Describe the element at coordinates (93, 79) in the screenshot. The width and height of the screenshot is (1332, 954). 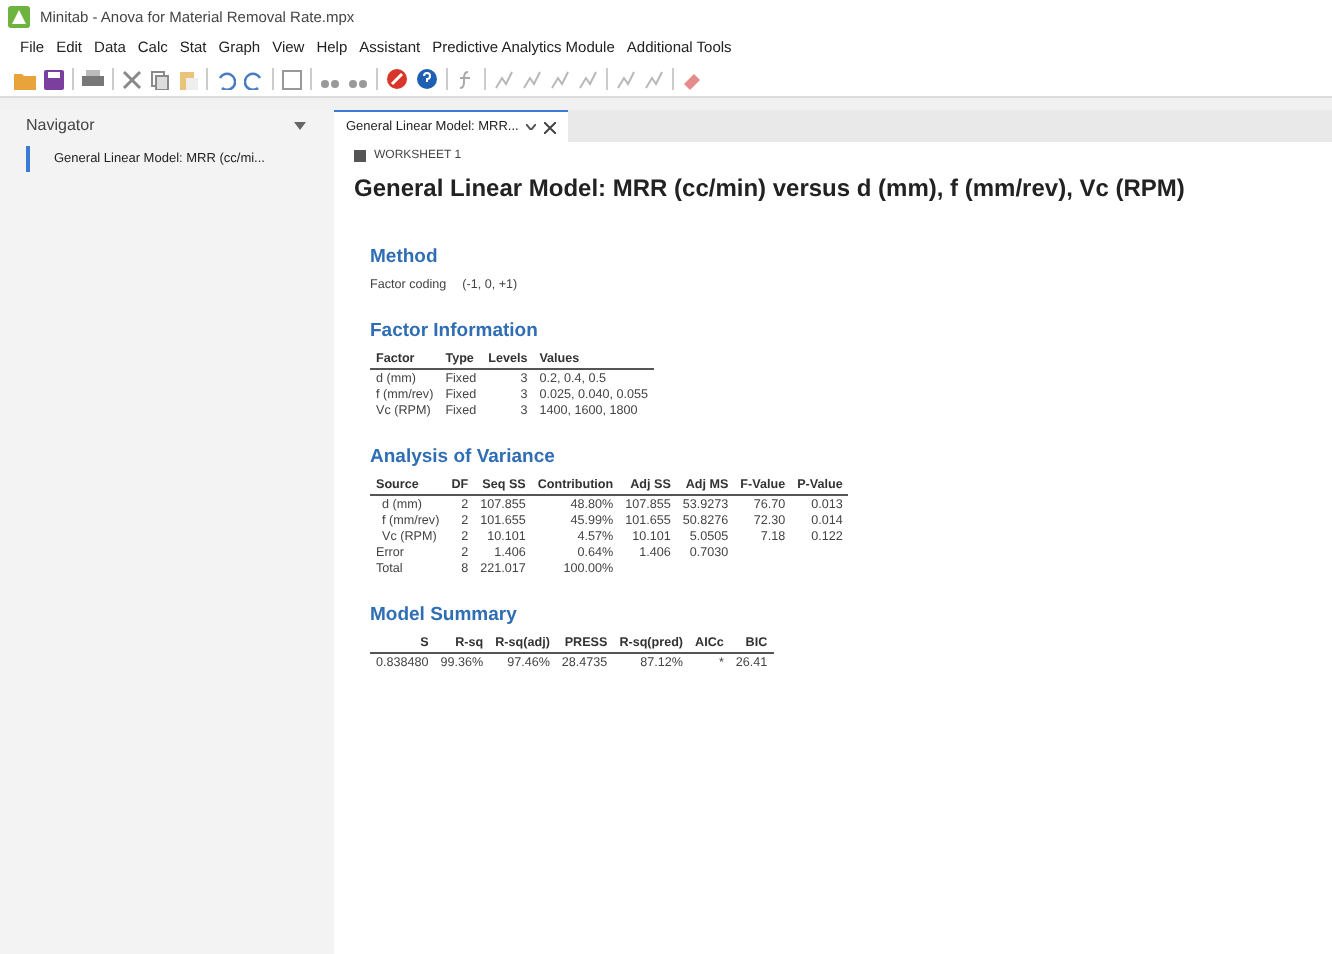
I see `print-icon` at that location.